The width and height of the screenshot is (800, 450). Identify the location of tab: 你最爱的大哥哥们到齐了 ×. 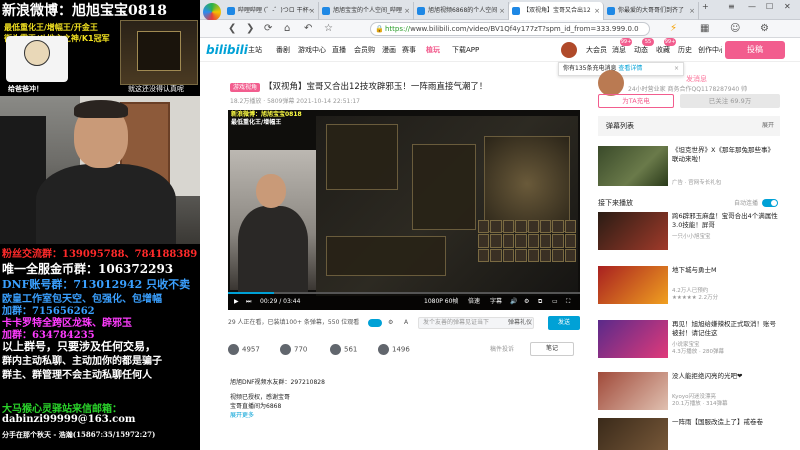
(651, 11).